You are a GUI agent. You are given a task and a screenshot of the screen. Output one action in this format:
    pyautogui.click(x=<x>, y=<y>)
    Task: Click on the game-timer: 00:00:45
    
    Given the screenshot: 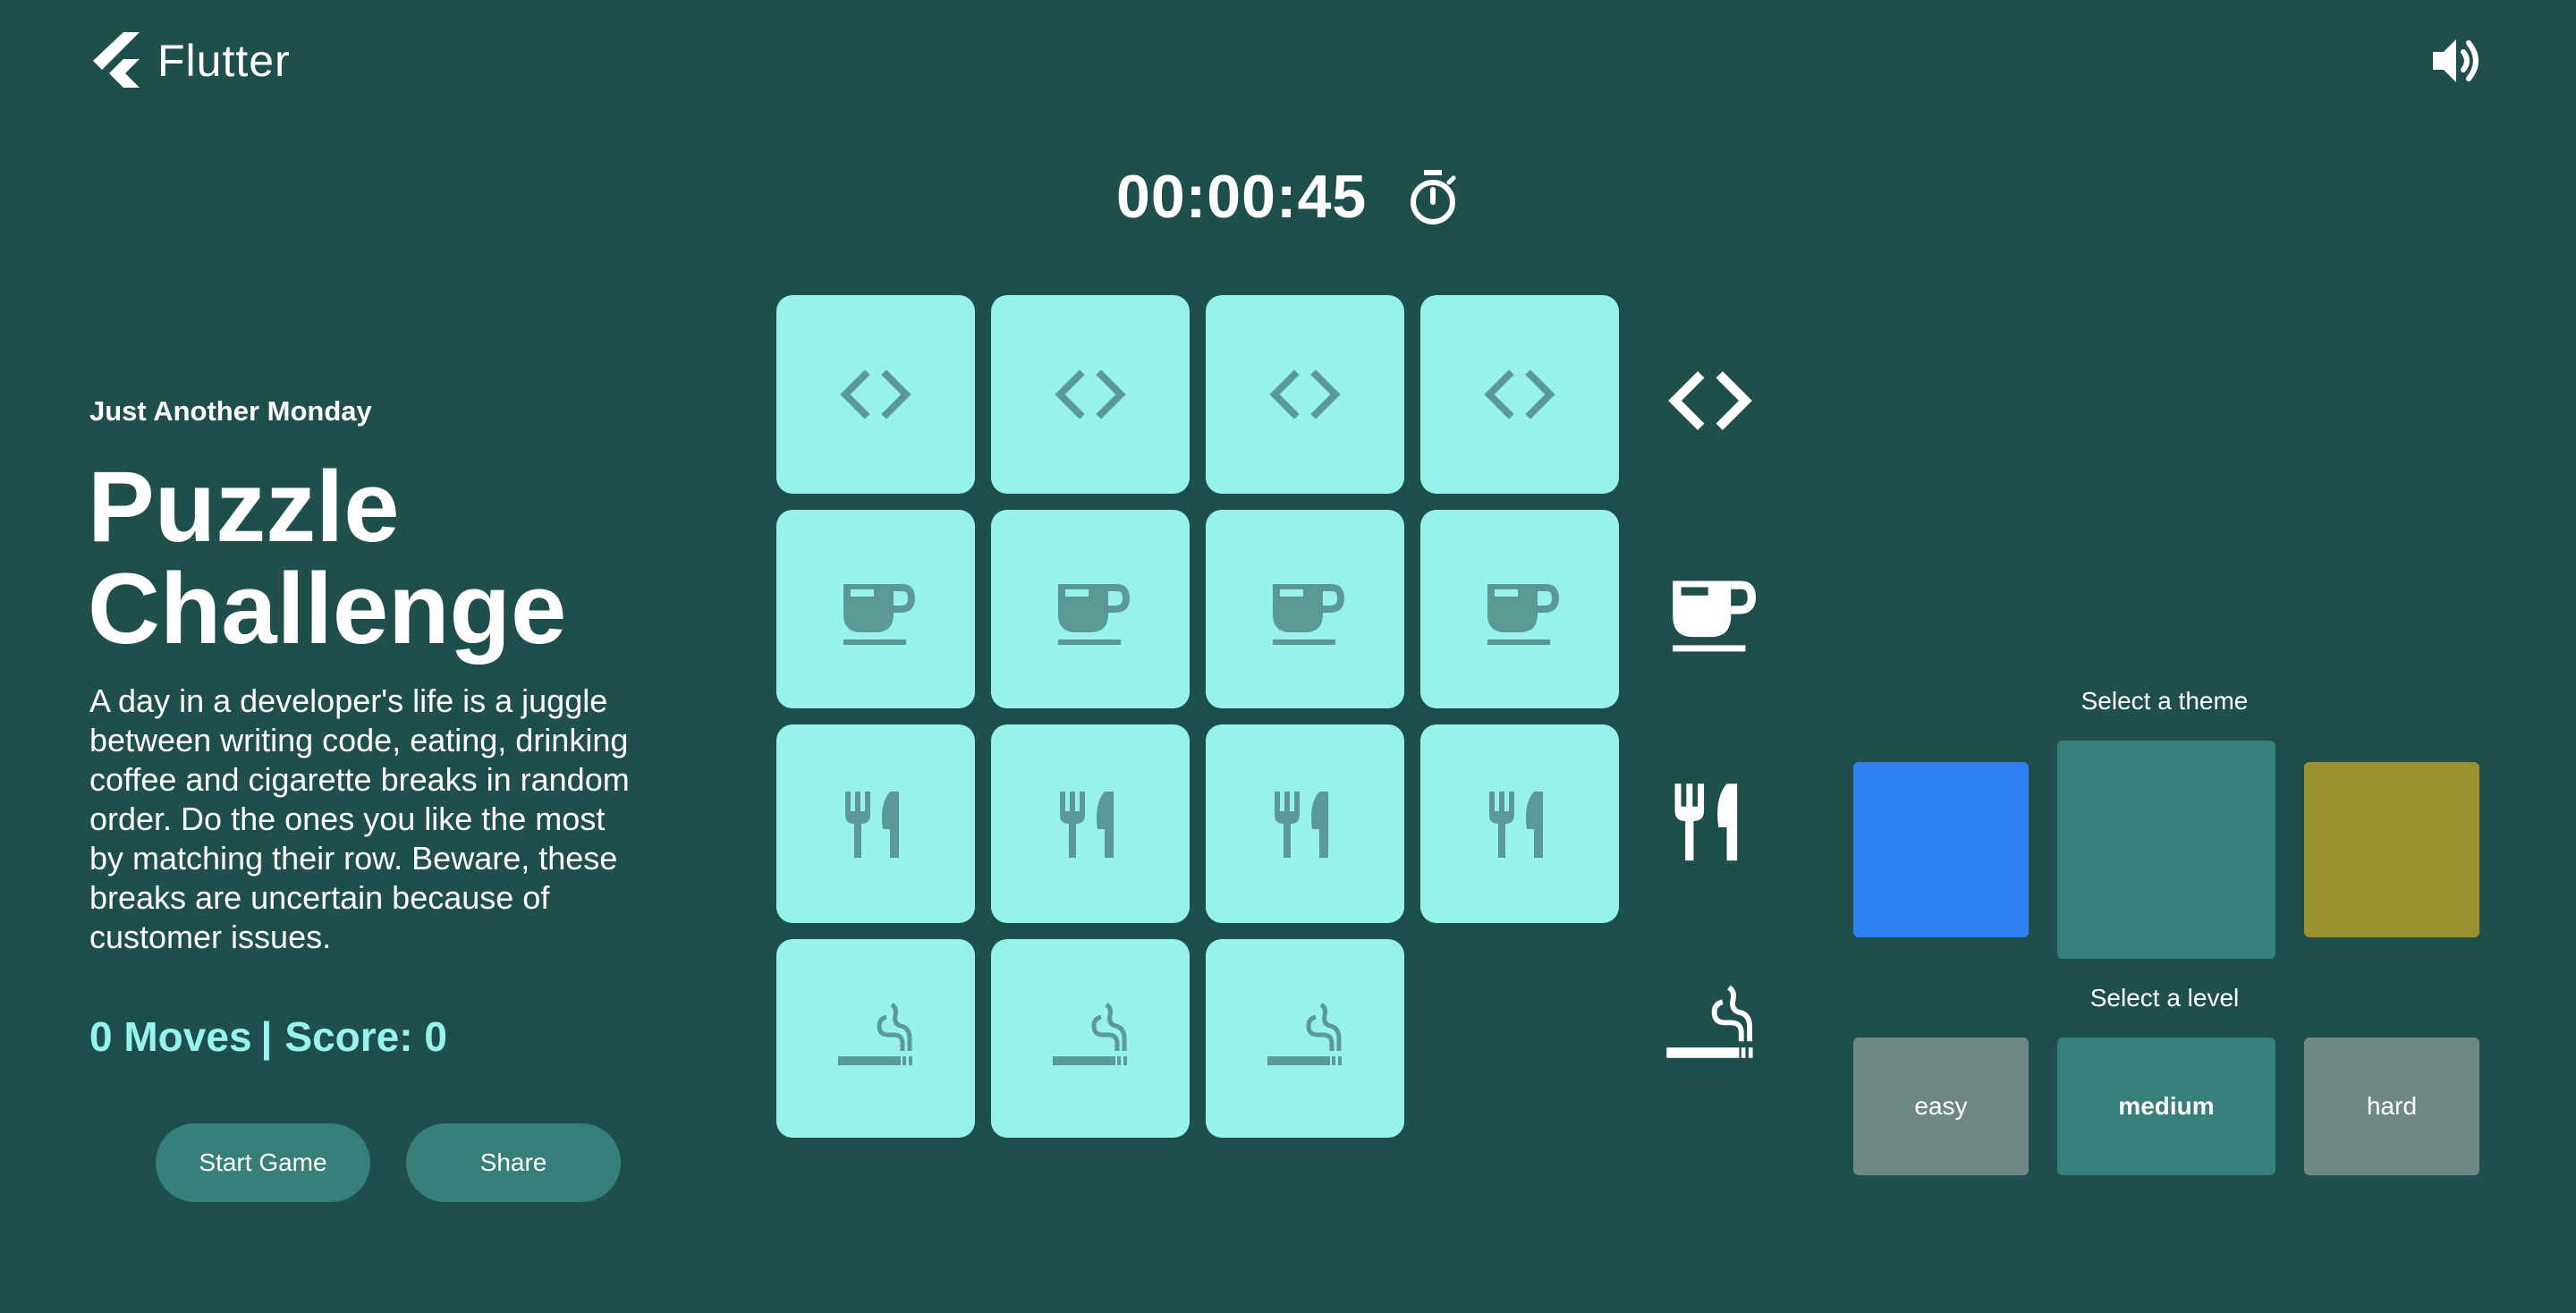 What is the action you would take?
    pyautogui.click(x=1242, y=197)
    